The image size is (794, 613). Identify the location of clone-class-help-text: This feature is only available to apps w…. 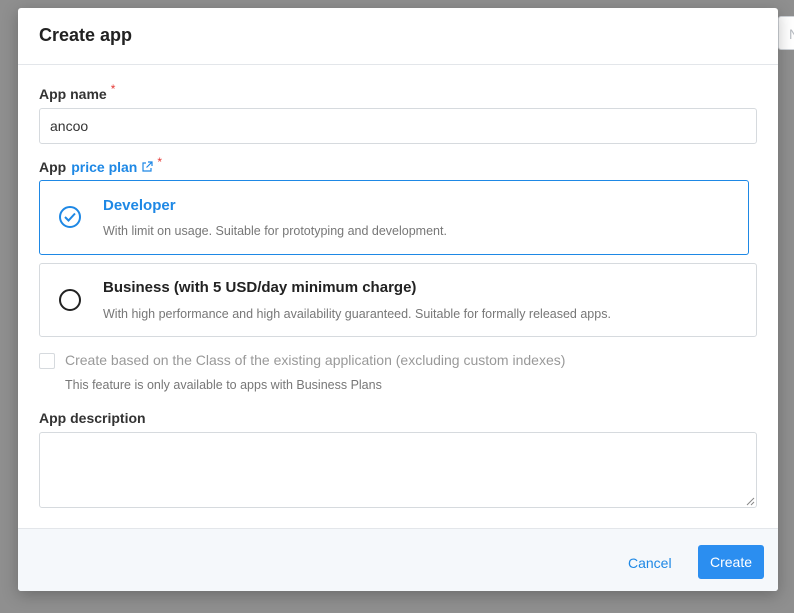
(223, 385).